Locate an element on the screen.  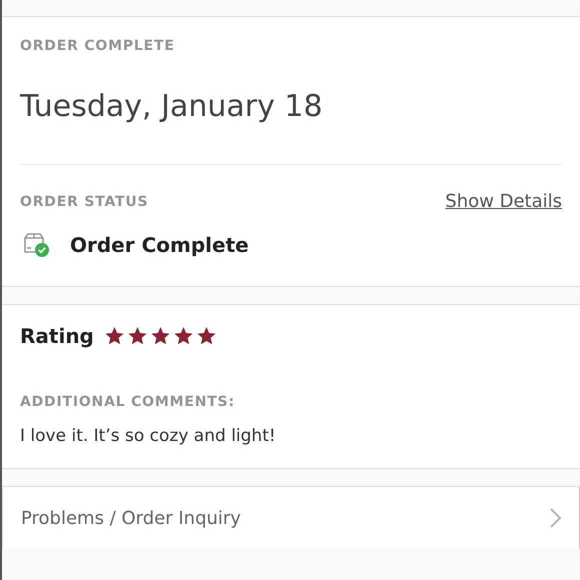
comment-text: I love it. It’s so cozy and light! is located at coordinates (148, 437).